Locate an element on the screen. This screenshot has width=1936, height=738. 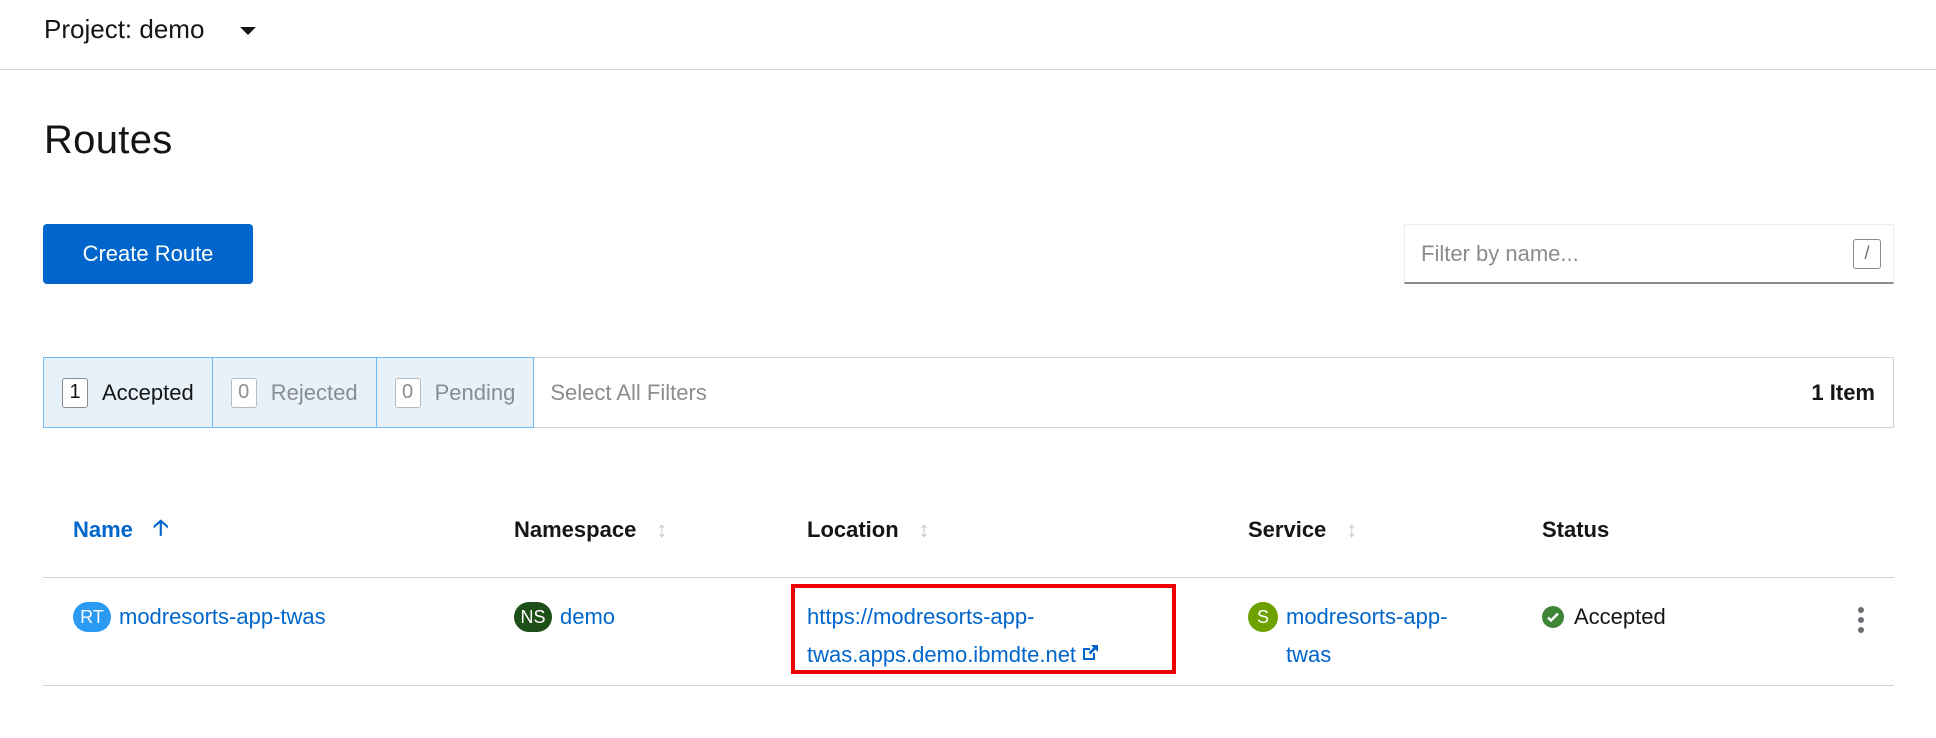
filter-count: 1 is located at coordinates (75, 392).